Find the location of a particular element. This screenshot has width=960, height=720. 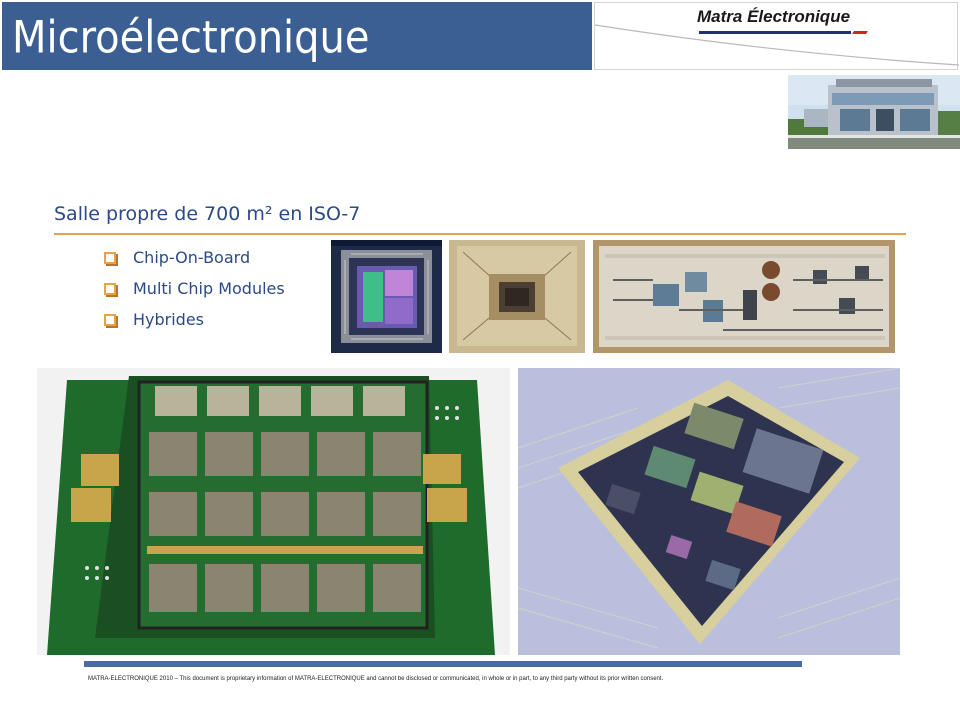

list-item: Multi Chip Modules is located at coordinates (194, 288).